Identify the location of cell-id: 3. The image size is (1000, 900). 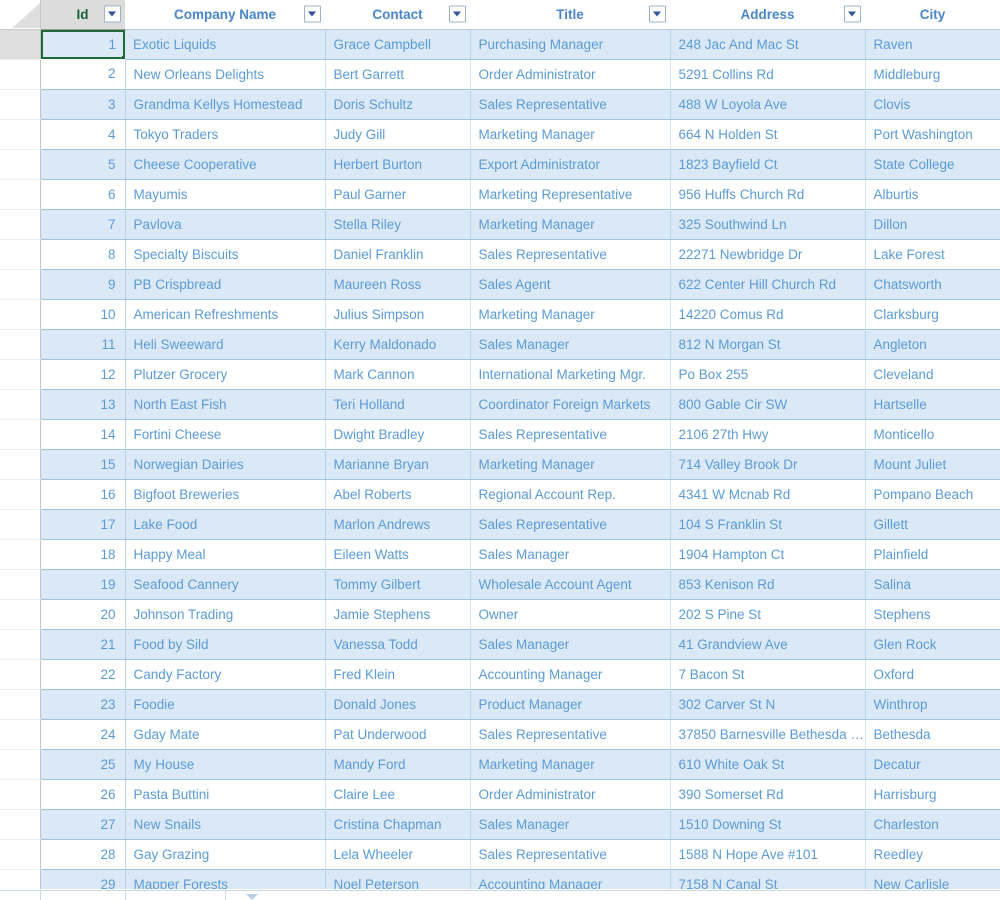
(83, 104).